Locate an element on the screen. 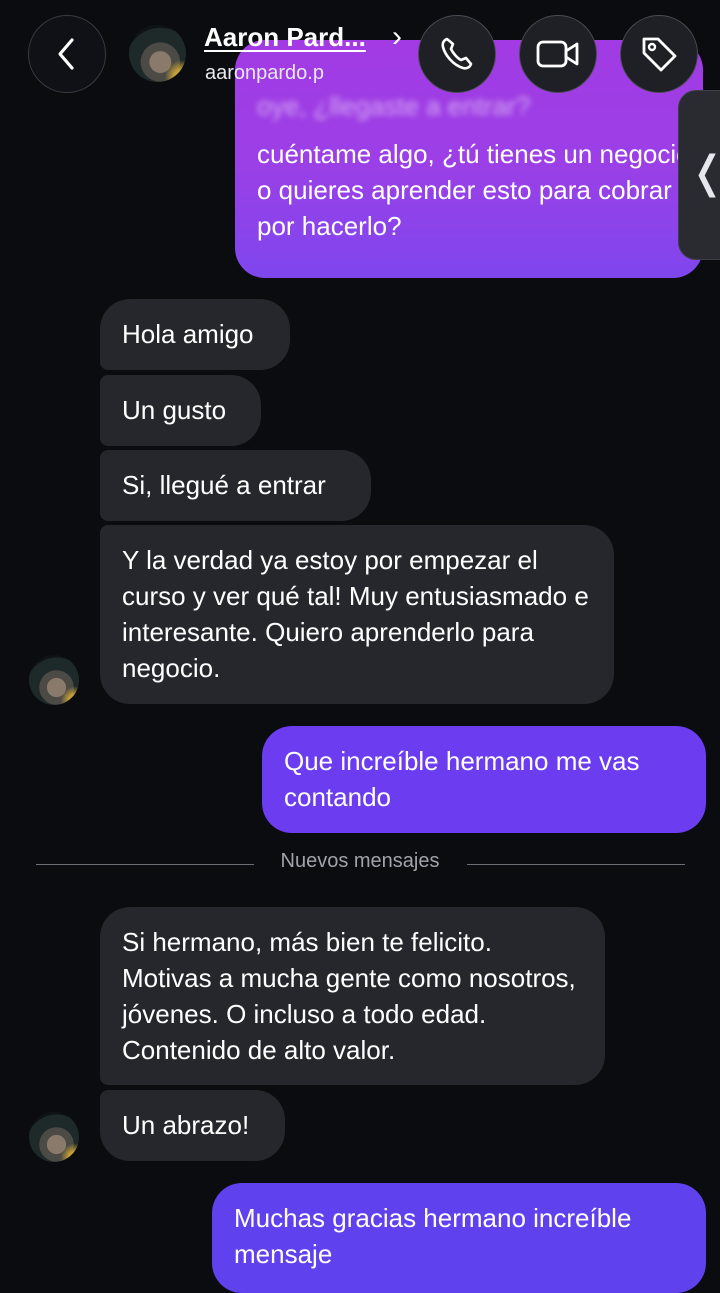 This screenshot has width=720, height=1293. message-text: Un abrazo! is located at coordinates (186, 1125).